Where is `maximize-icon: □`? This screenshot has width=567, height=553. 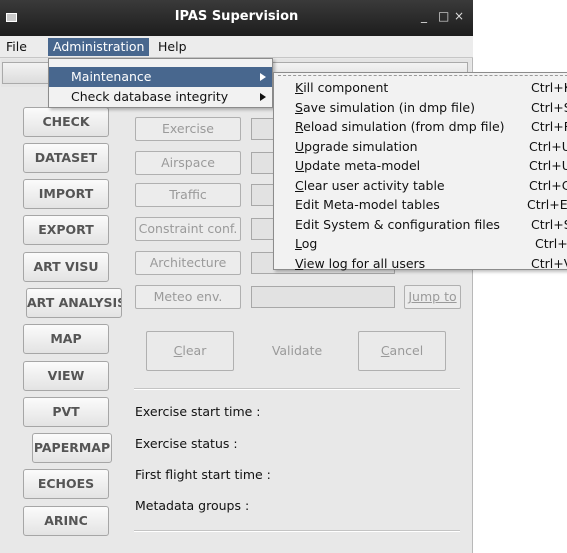 maximize-icon: □ is located at coordinates (443, 16).